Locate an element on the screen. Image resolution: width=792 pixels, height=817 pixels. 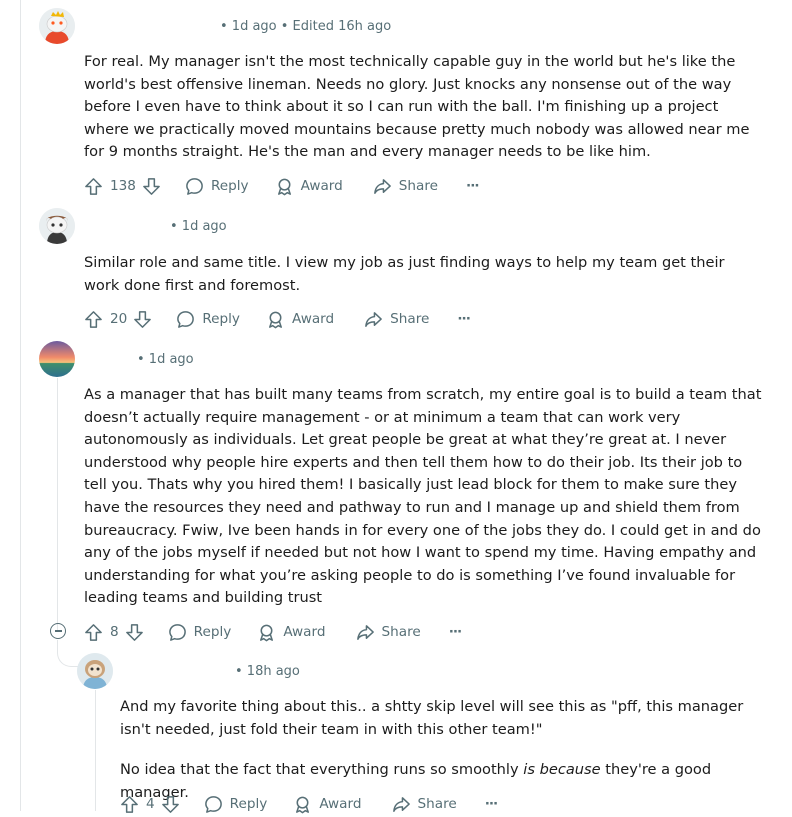
comment-actions: 20 Reply Award Share ··· is located at coordinates (277, 319).